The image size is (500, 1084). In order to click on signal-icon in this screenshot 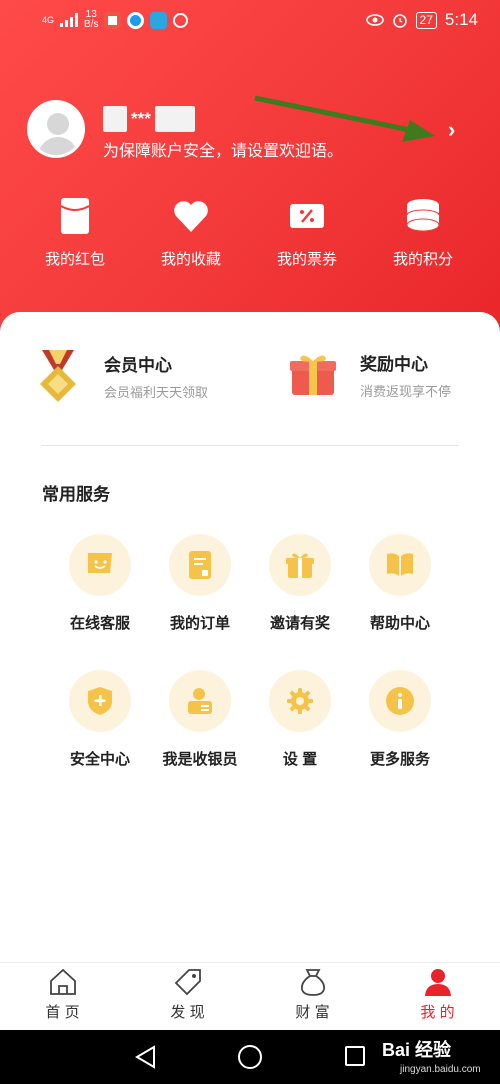, I will do `click(69, 20)`.